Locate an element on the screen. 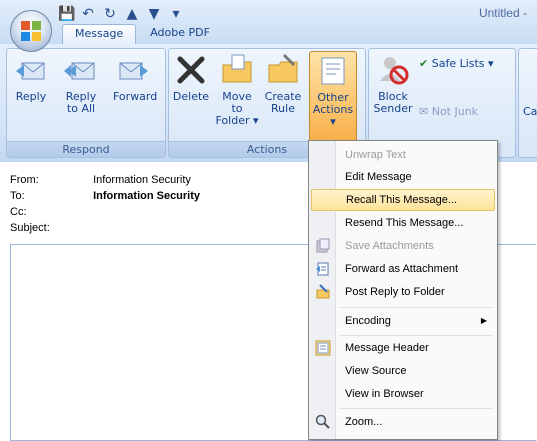 This screenshot has width=537, height=441. block-sender-button: Block Sender is located at coordinates (393, 96).